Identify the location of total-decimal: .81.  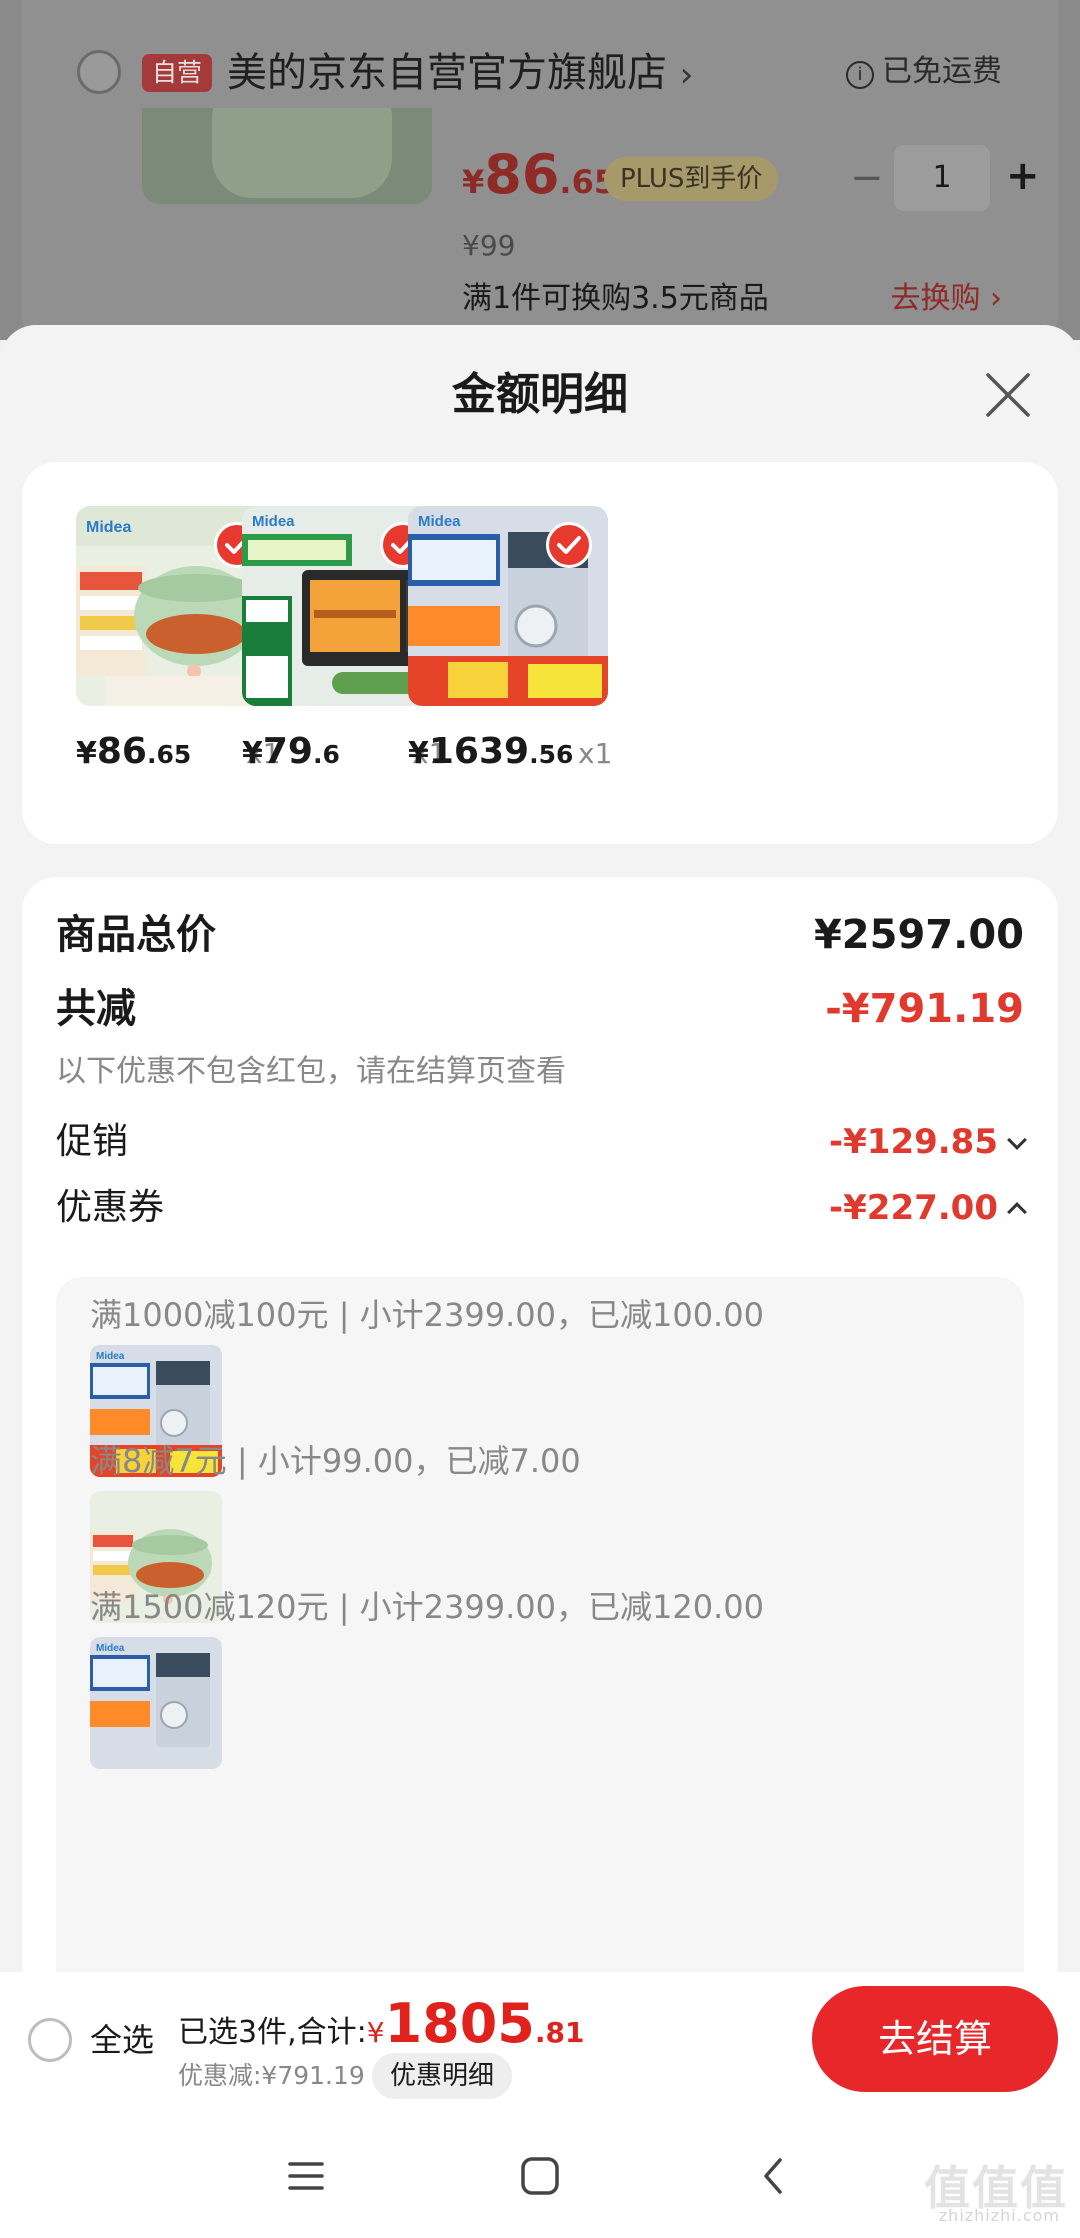
(559, 2032).